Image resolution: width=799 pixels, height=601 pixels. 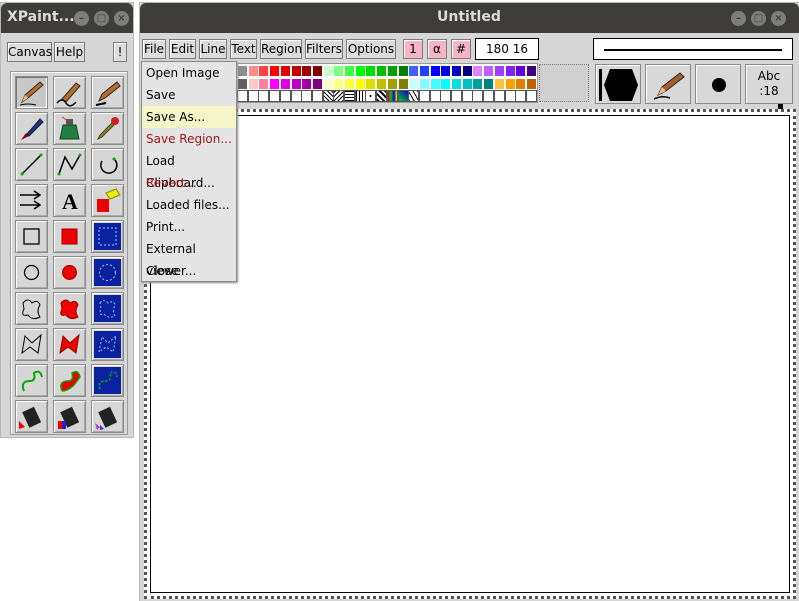 What do you see at coordinates (31, 344) in the screenshot?
I see `tool-polygon` at bounding box center [31, 344].